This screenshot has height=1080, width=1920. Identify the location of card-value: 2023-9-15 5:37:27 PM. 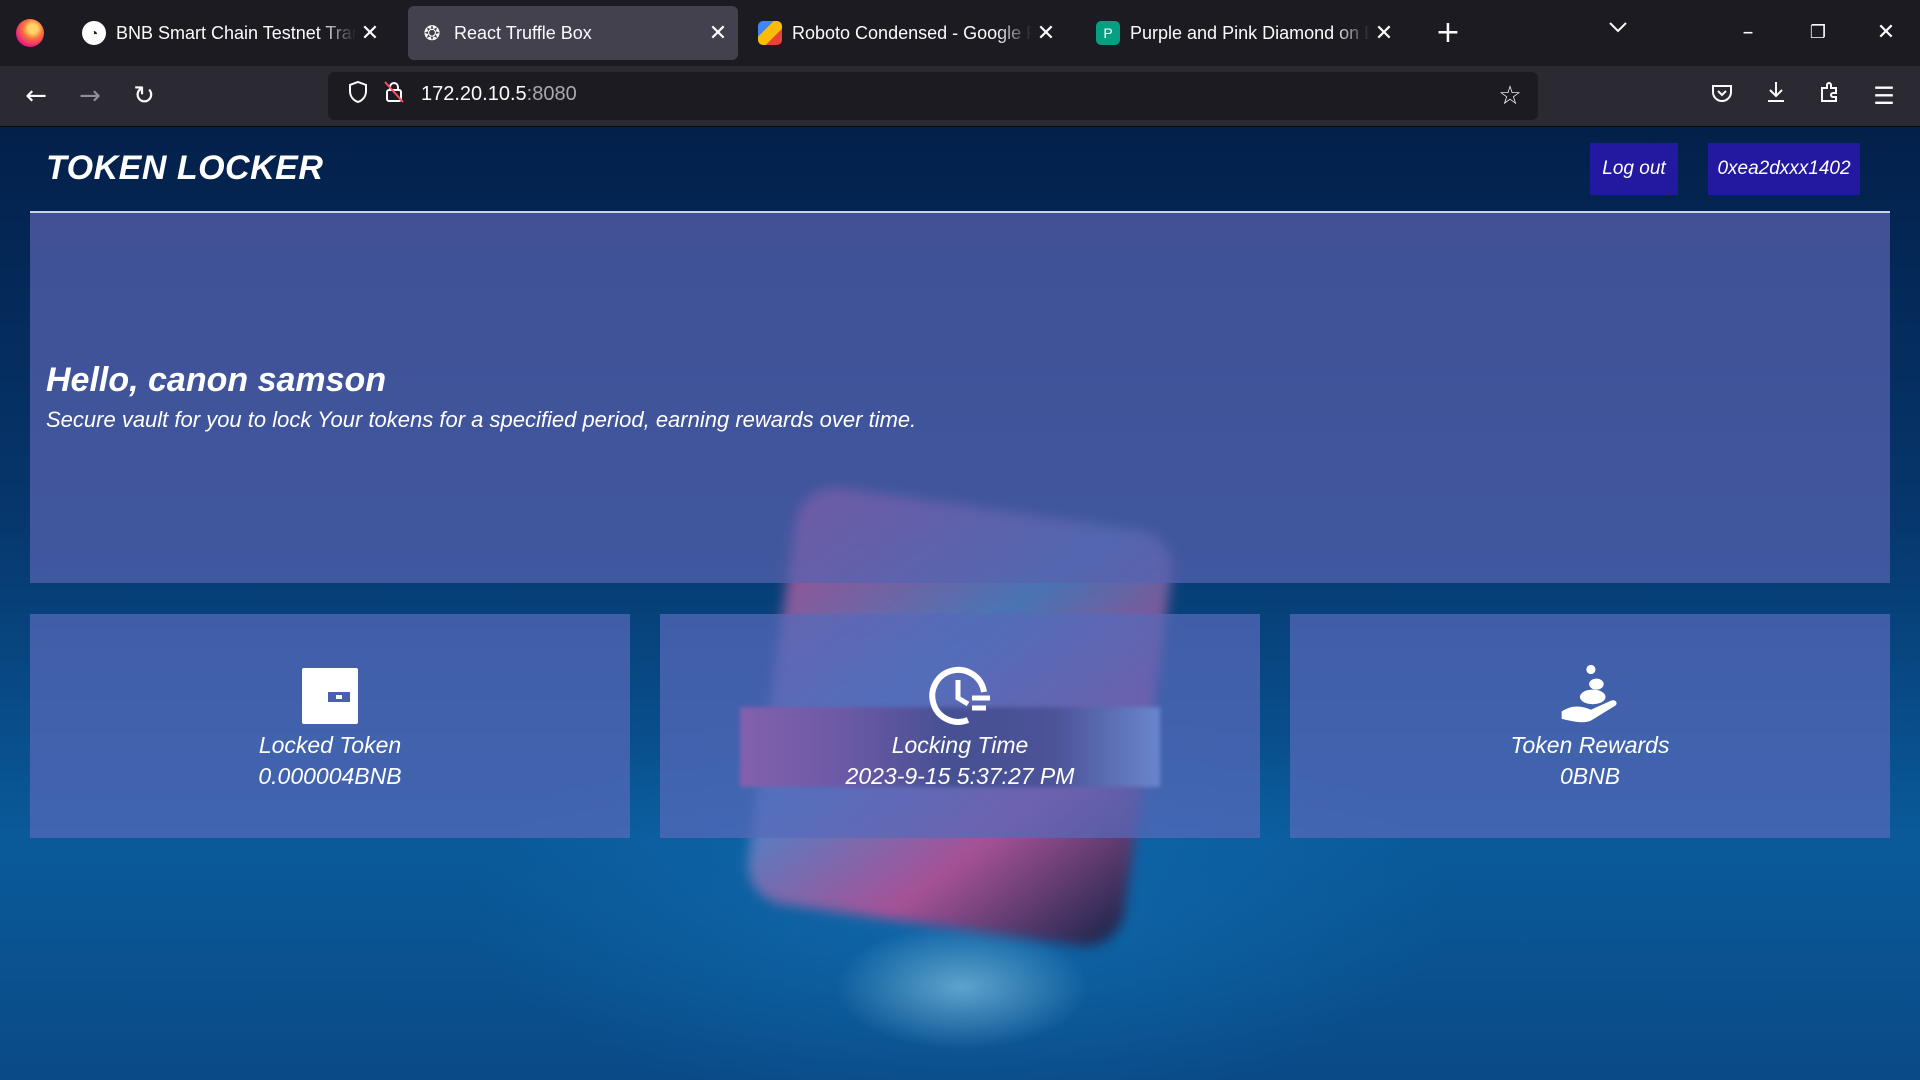
(960, 776).